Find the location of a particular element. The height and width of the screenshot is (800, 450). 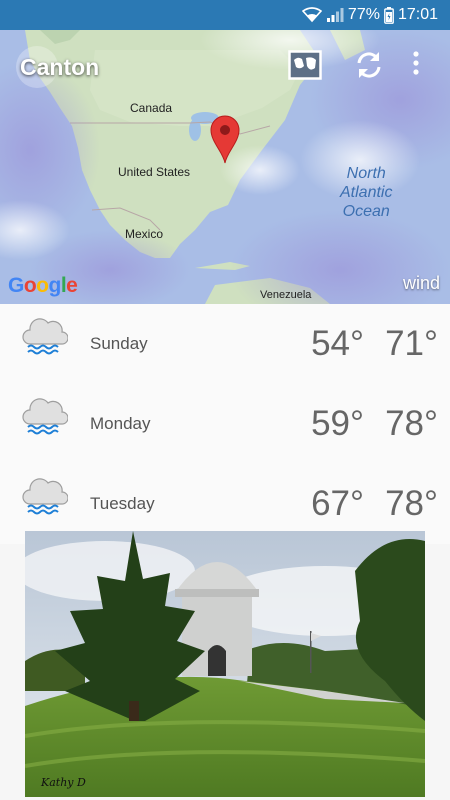

wifi-icon is located at coordinates (311, 15).